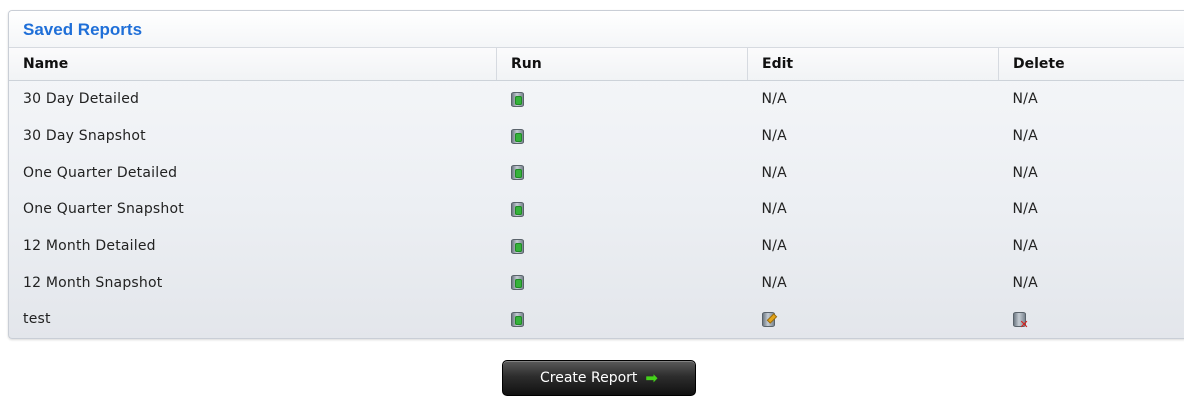 Image resolution: width=1184 pixels, height=396 pixels. Describe the element at coordinates (596, 99) in the screenshot. I see `table-row: 30 Day Detailed N/A N/A` at that location.